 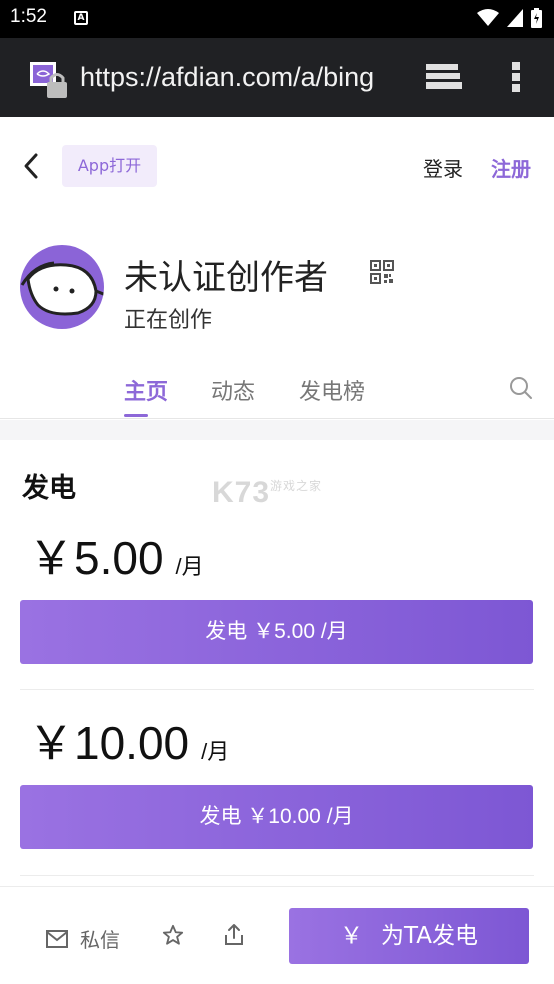 I want to click on yen-icon: ￥, so click(x=351, y=936).